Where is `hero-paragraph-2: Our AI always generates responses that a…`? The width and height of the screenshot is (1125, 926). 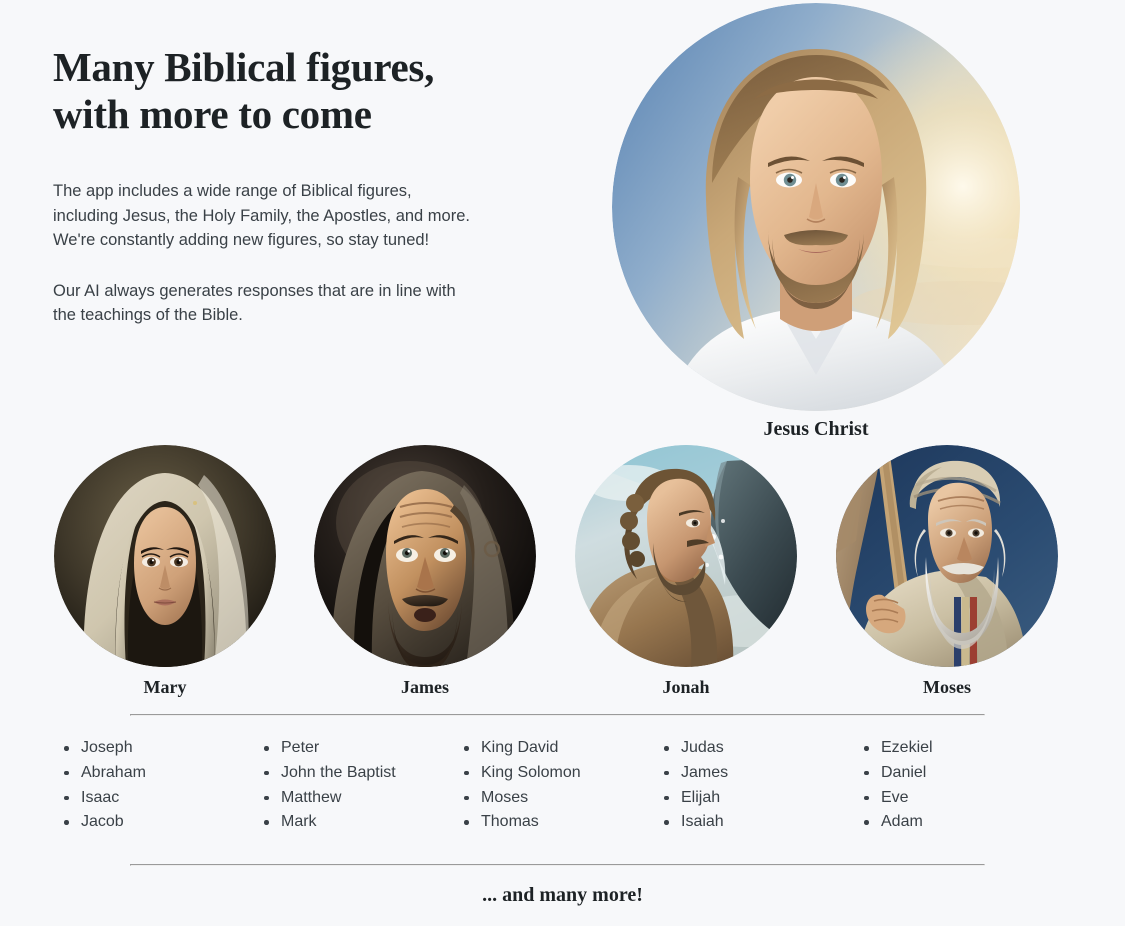
hero-paragraph-2: Our AI always generates responses that a… is located at coordinates (254, 303).